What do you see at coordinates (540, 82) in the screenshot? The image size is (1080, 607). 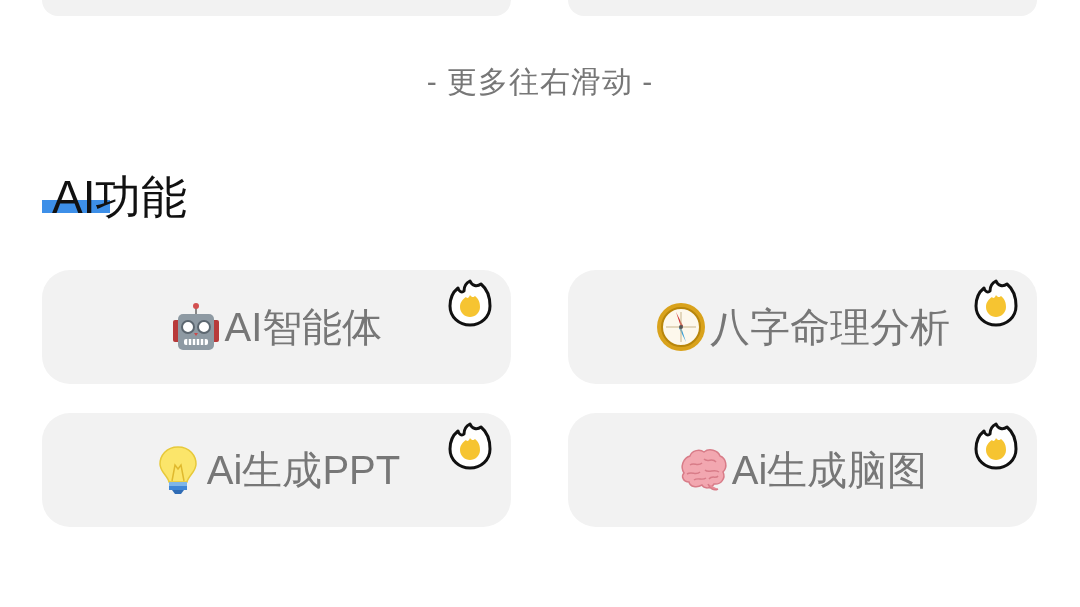 I see `scroll-hint: - 更多往右滑动 -` at bounding box center [540, 82].